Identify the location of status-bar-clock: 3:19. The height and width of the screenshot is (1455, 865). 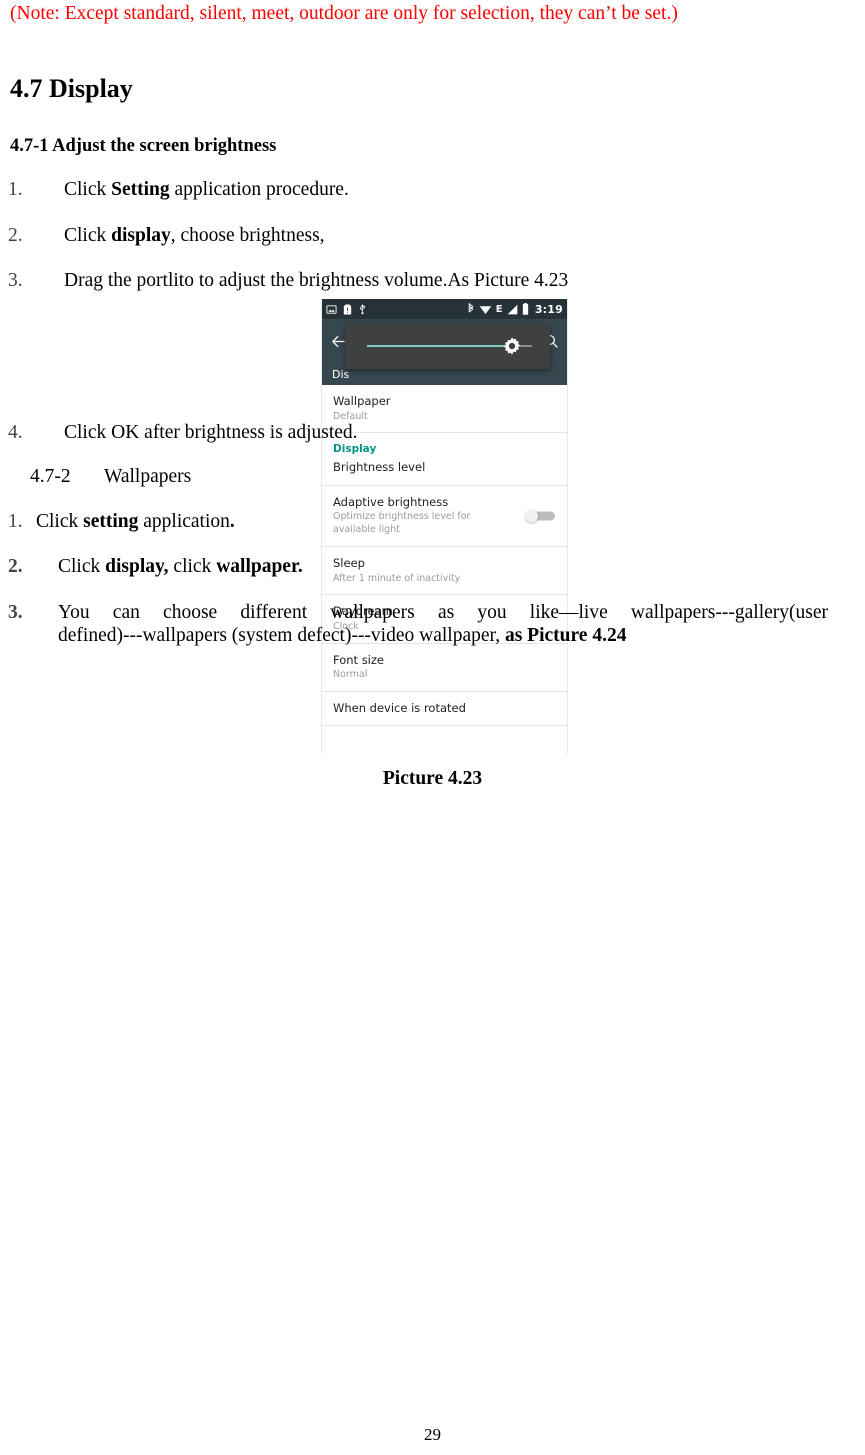
(548, 309).